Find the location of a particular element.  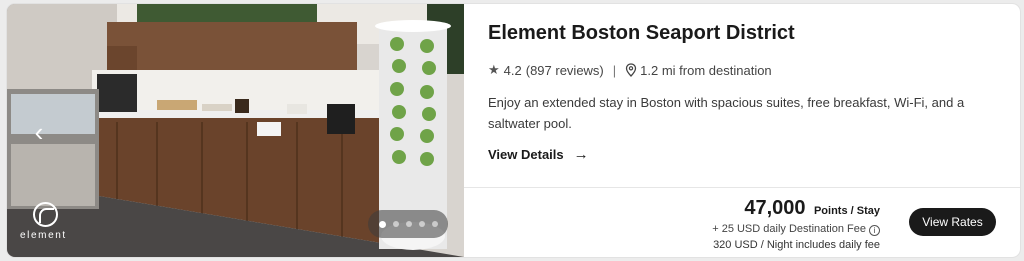

view-rates-button: View Rates is located at coordinates (952, 222).